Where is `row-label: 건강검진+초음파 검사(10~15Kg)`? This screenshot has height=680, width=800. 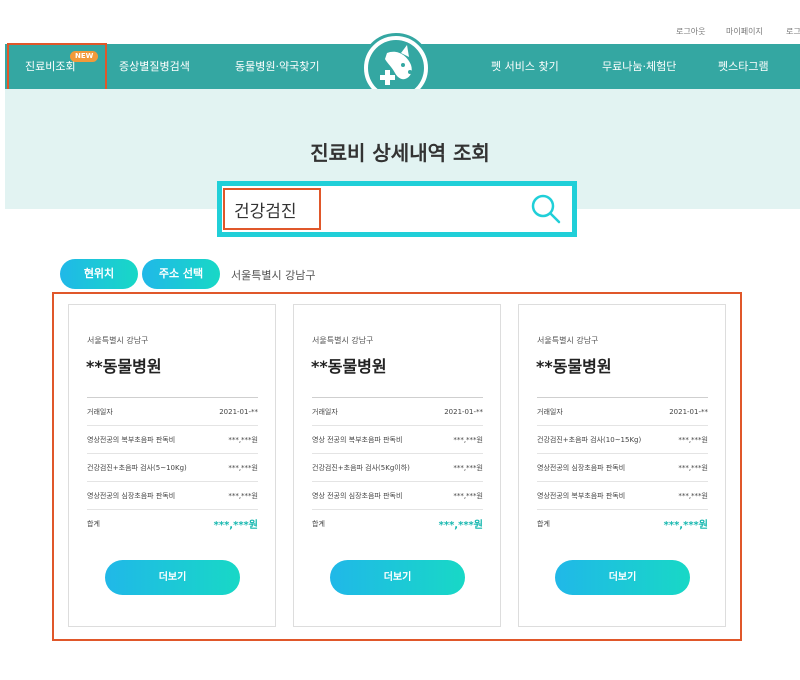 row-label: 건강검진+초음파 검사(10~15Kg) is located at coordinates (597, 439).